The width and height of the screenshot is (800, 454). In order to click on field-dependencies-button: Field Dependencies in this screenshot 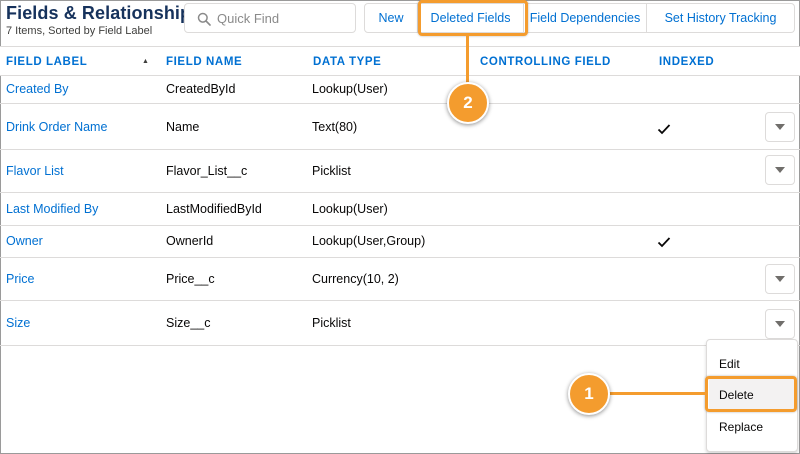, I will do `click(585, 18)`.